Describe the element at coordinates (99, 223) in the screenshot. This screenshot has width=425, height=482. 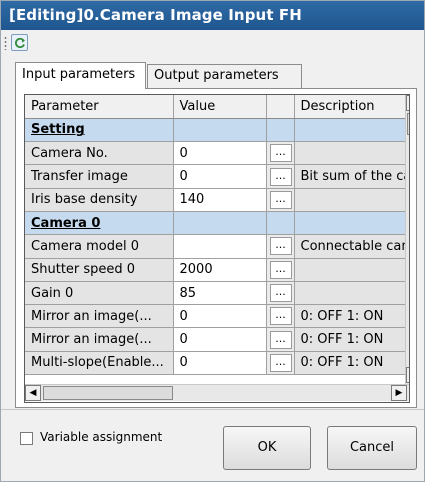
I see `section-label: Camera 0` at that location.